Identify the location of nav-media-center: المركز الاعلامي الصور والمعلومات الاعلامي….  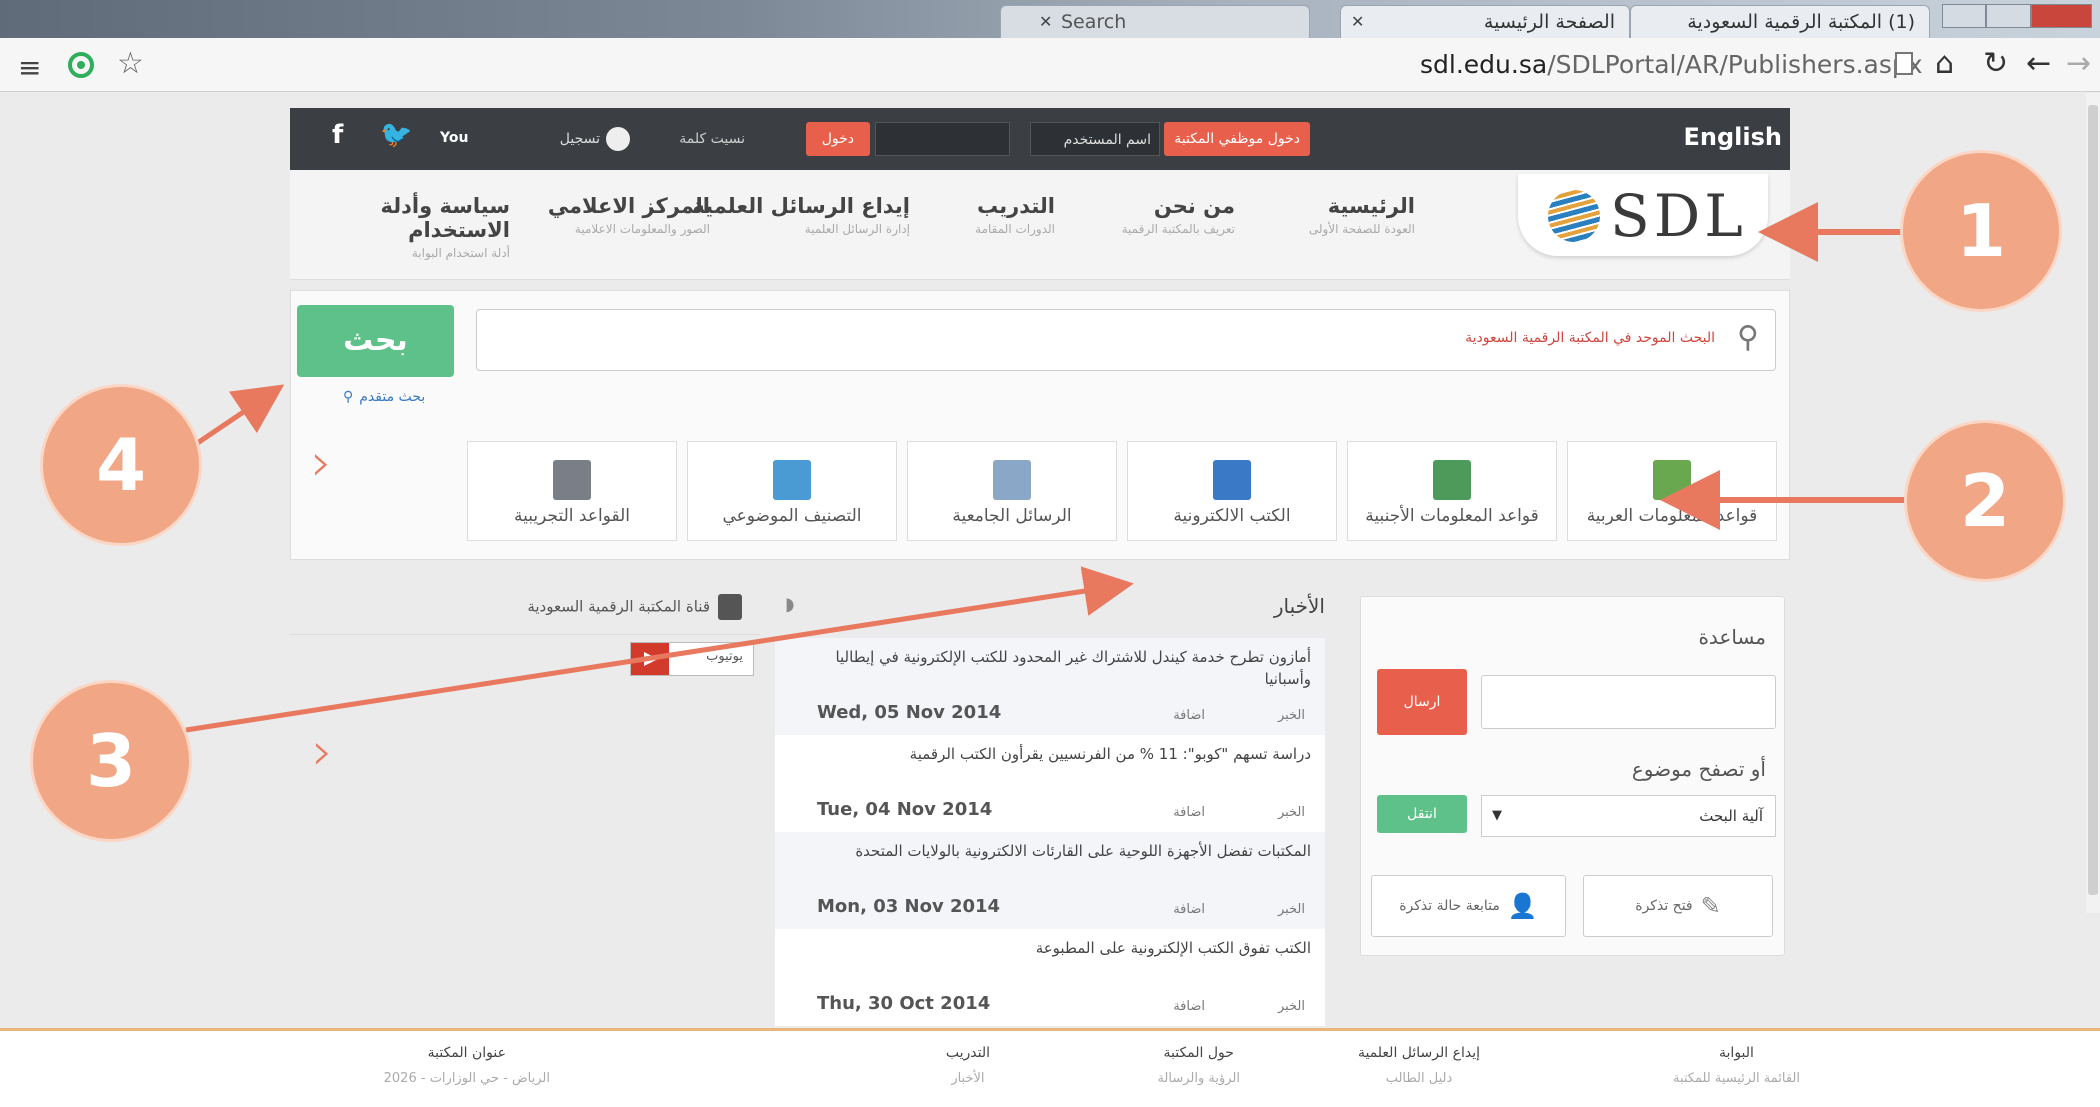
(629, 215).